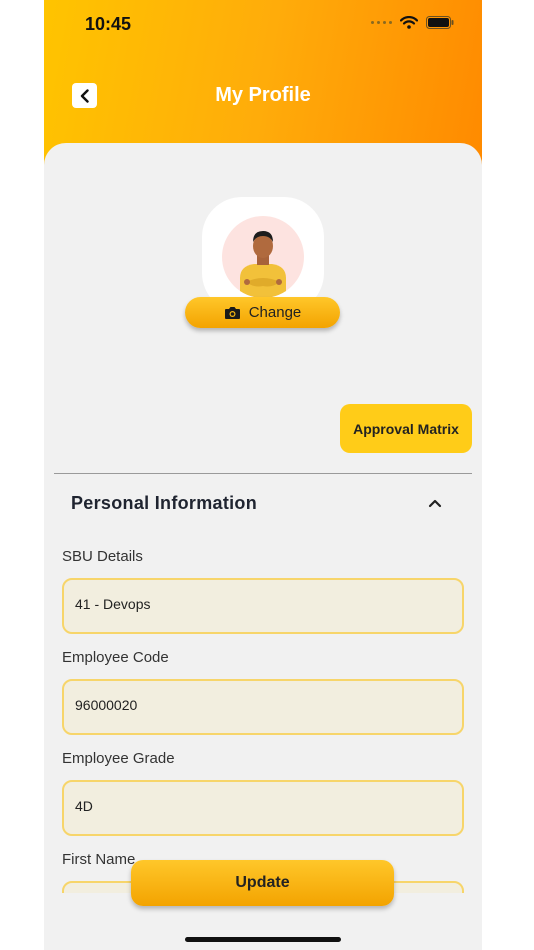 This screenshot has width=534, height=950. Describe the element at coordinates (409, 22) in the screenshot. I see `wifi-icon` at that location.